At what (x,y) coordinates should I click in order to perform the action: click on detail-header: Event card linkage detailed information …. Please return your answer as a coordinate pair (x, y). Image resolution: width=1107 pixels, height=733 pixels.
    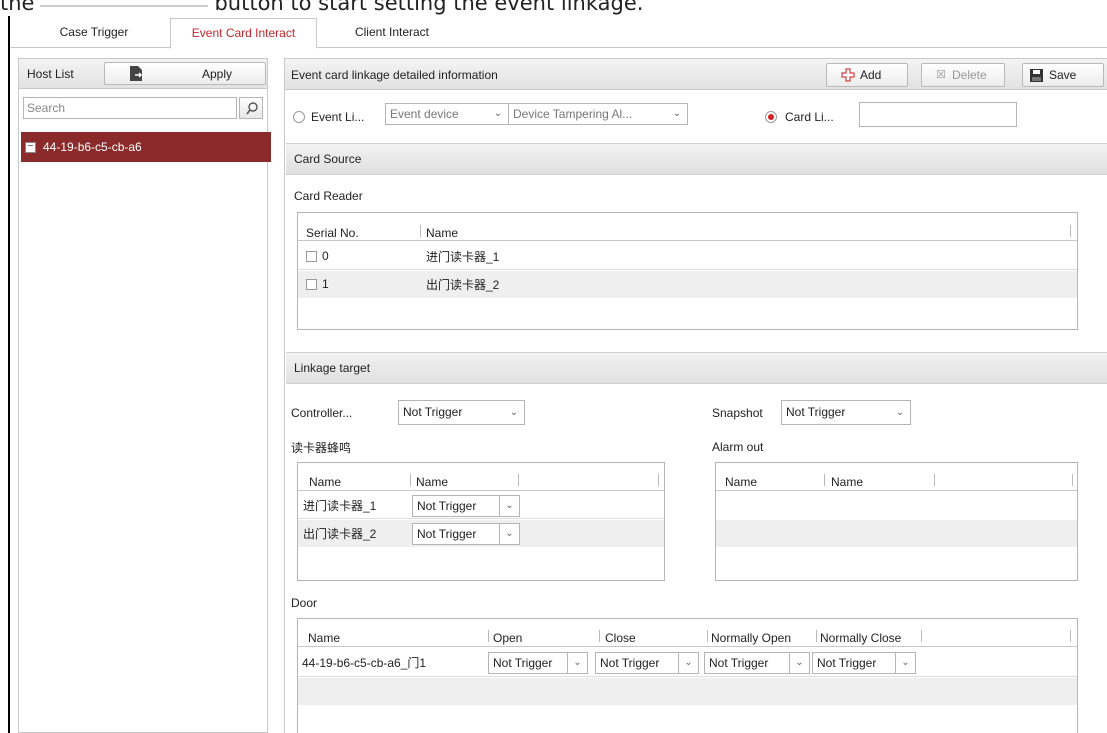
    Looking at the image, I should click on (696, 74).